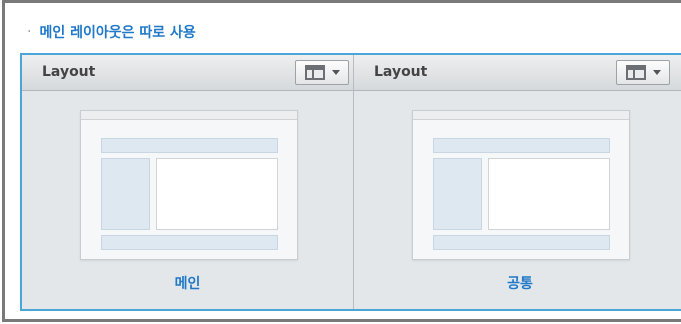 The height and width of the screenshot is (324, 681). I want to click on section-title-text: 메인 레이아웃은 따로 사용, so click(117, 33).